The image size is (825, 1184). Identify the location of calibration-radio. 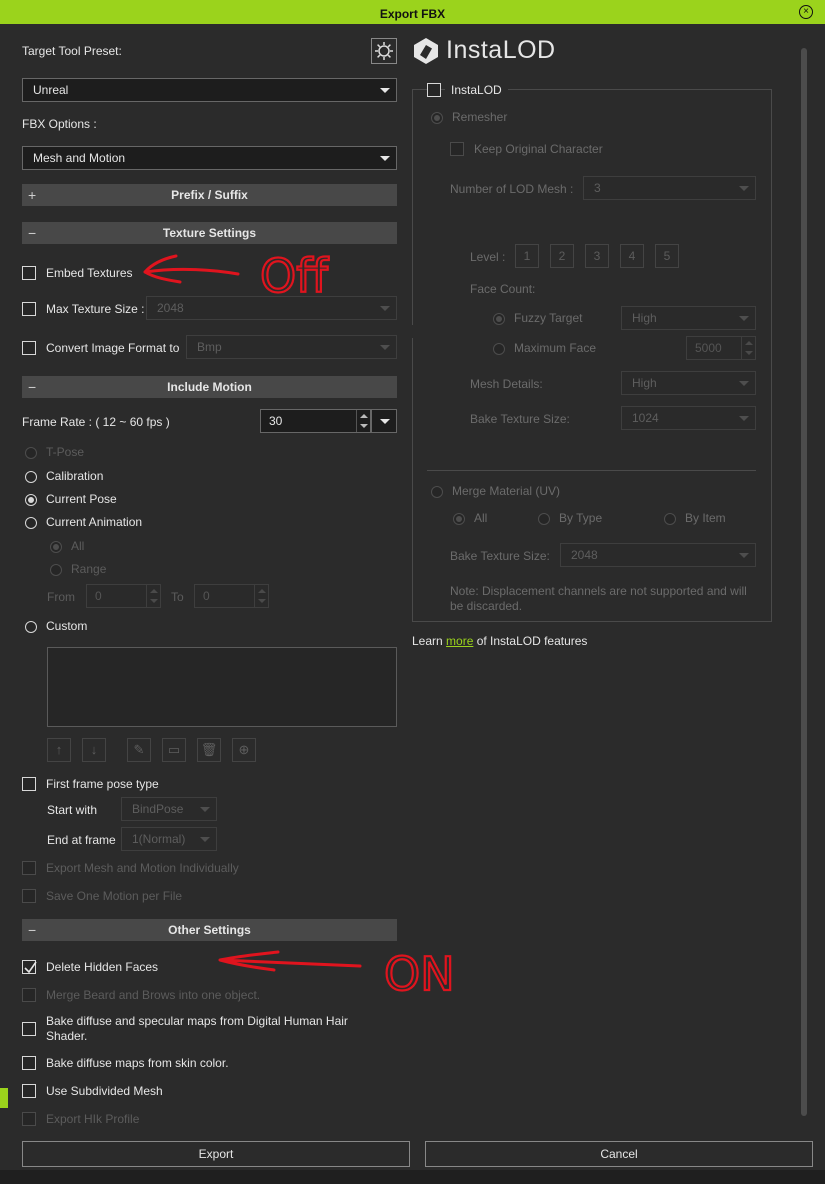
(31, 477).